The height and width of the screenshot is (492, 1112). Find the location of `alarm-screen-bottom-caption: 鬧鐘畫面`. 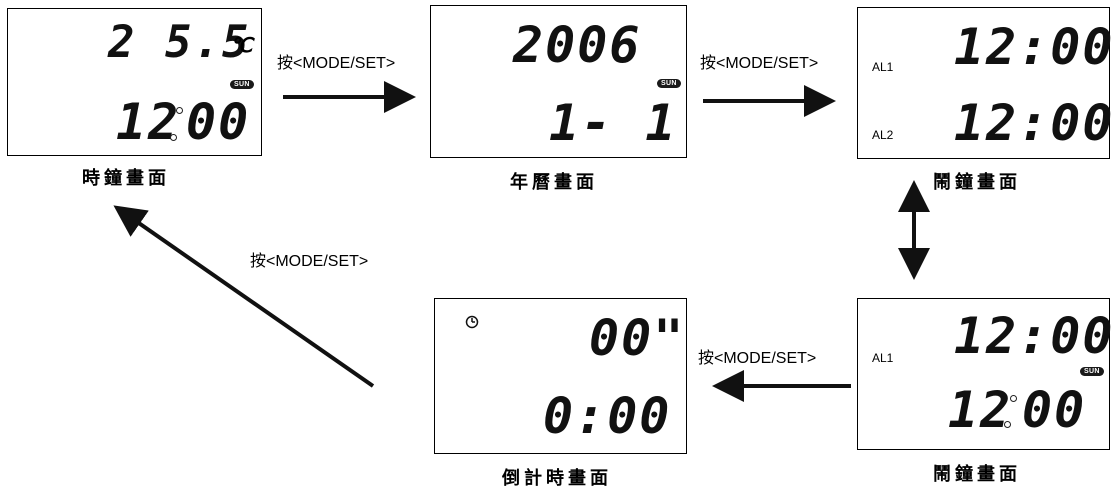

alarm-screen-bottom-caption: 鬧鐘畫面 is located at coordinates (977, 474).